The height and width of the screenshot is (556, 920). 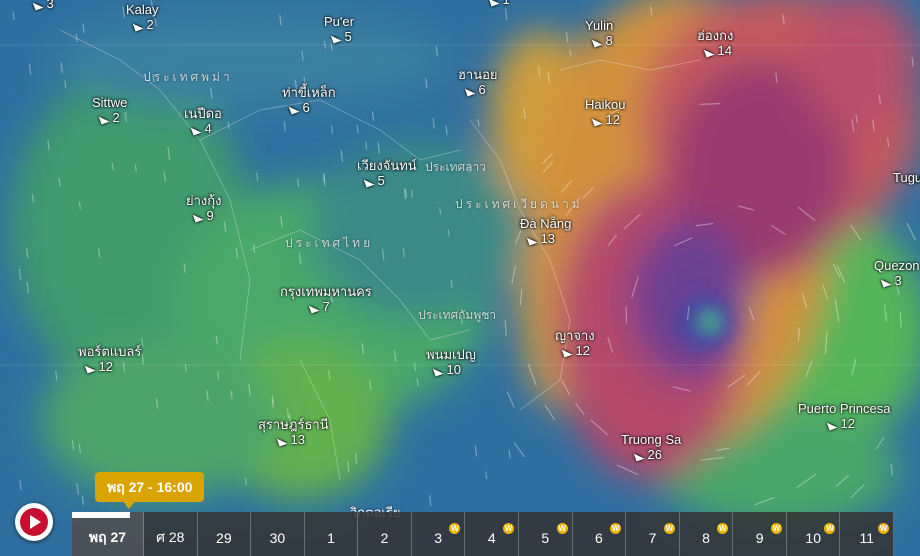 I want to click on timeline-day: ศ 28, so click(x=171, y=534).